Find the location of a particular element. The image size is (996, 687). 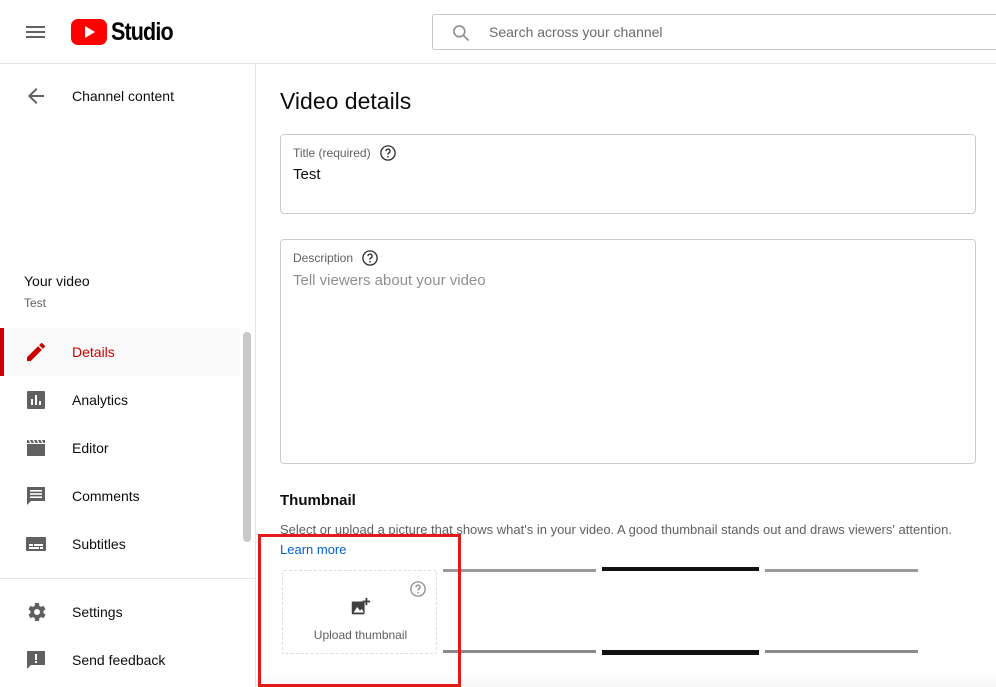

sidebar-item-label: Subtitles is located at coordinates (99, 544).